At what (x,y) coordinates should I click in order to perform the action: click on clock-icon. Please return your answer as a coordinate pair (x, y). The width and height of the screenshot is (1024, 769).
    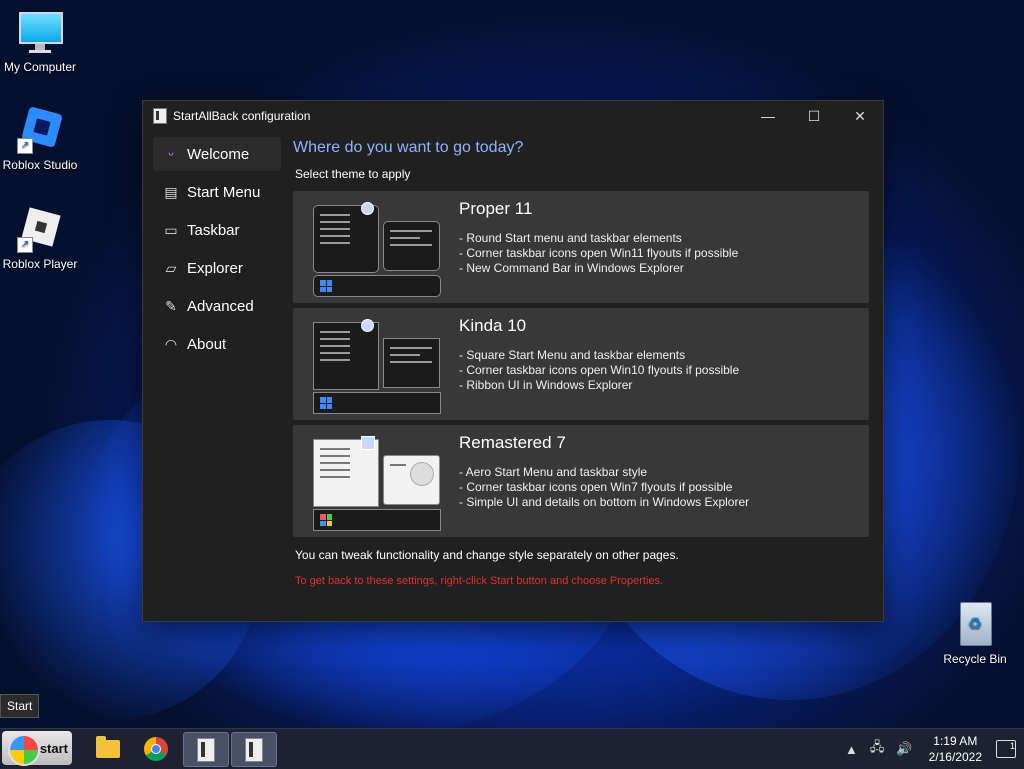
    Looking at the image, I should click on (422, 474).